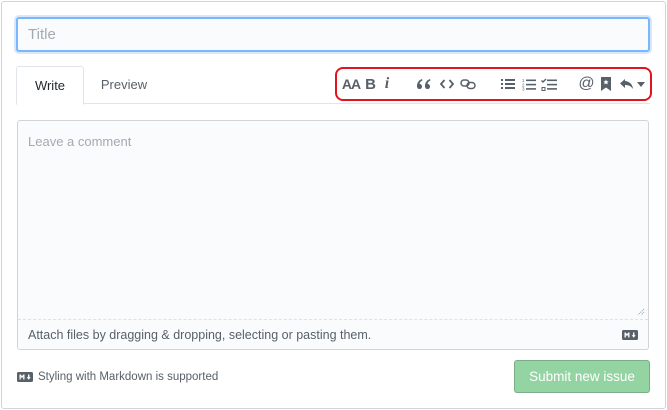  I want to click on markdown-support-note: Styling with Markdown is supported, so click(117, 377).